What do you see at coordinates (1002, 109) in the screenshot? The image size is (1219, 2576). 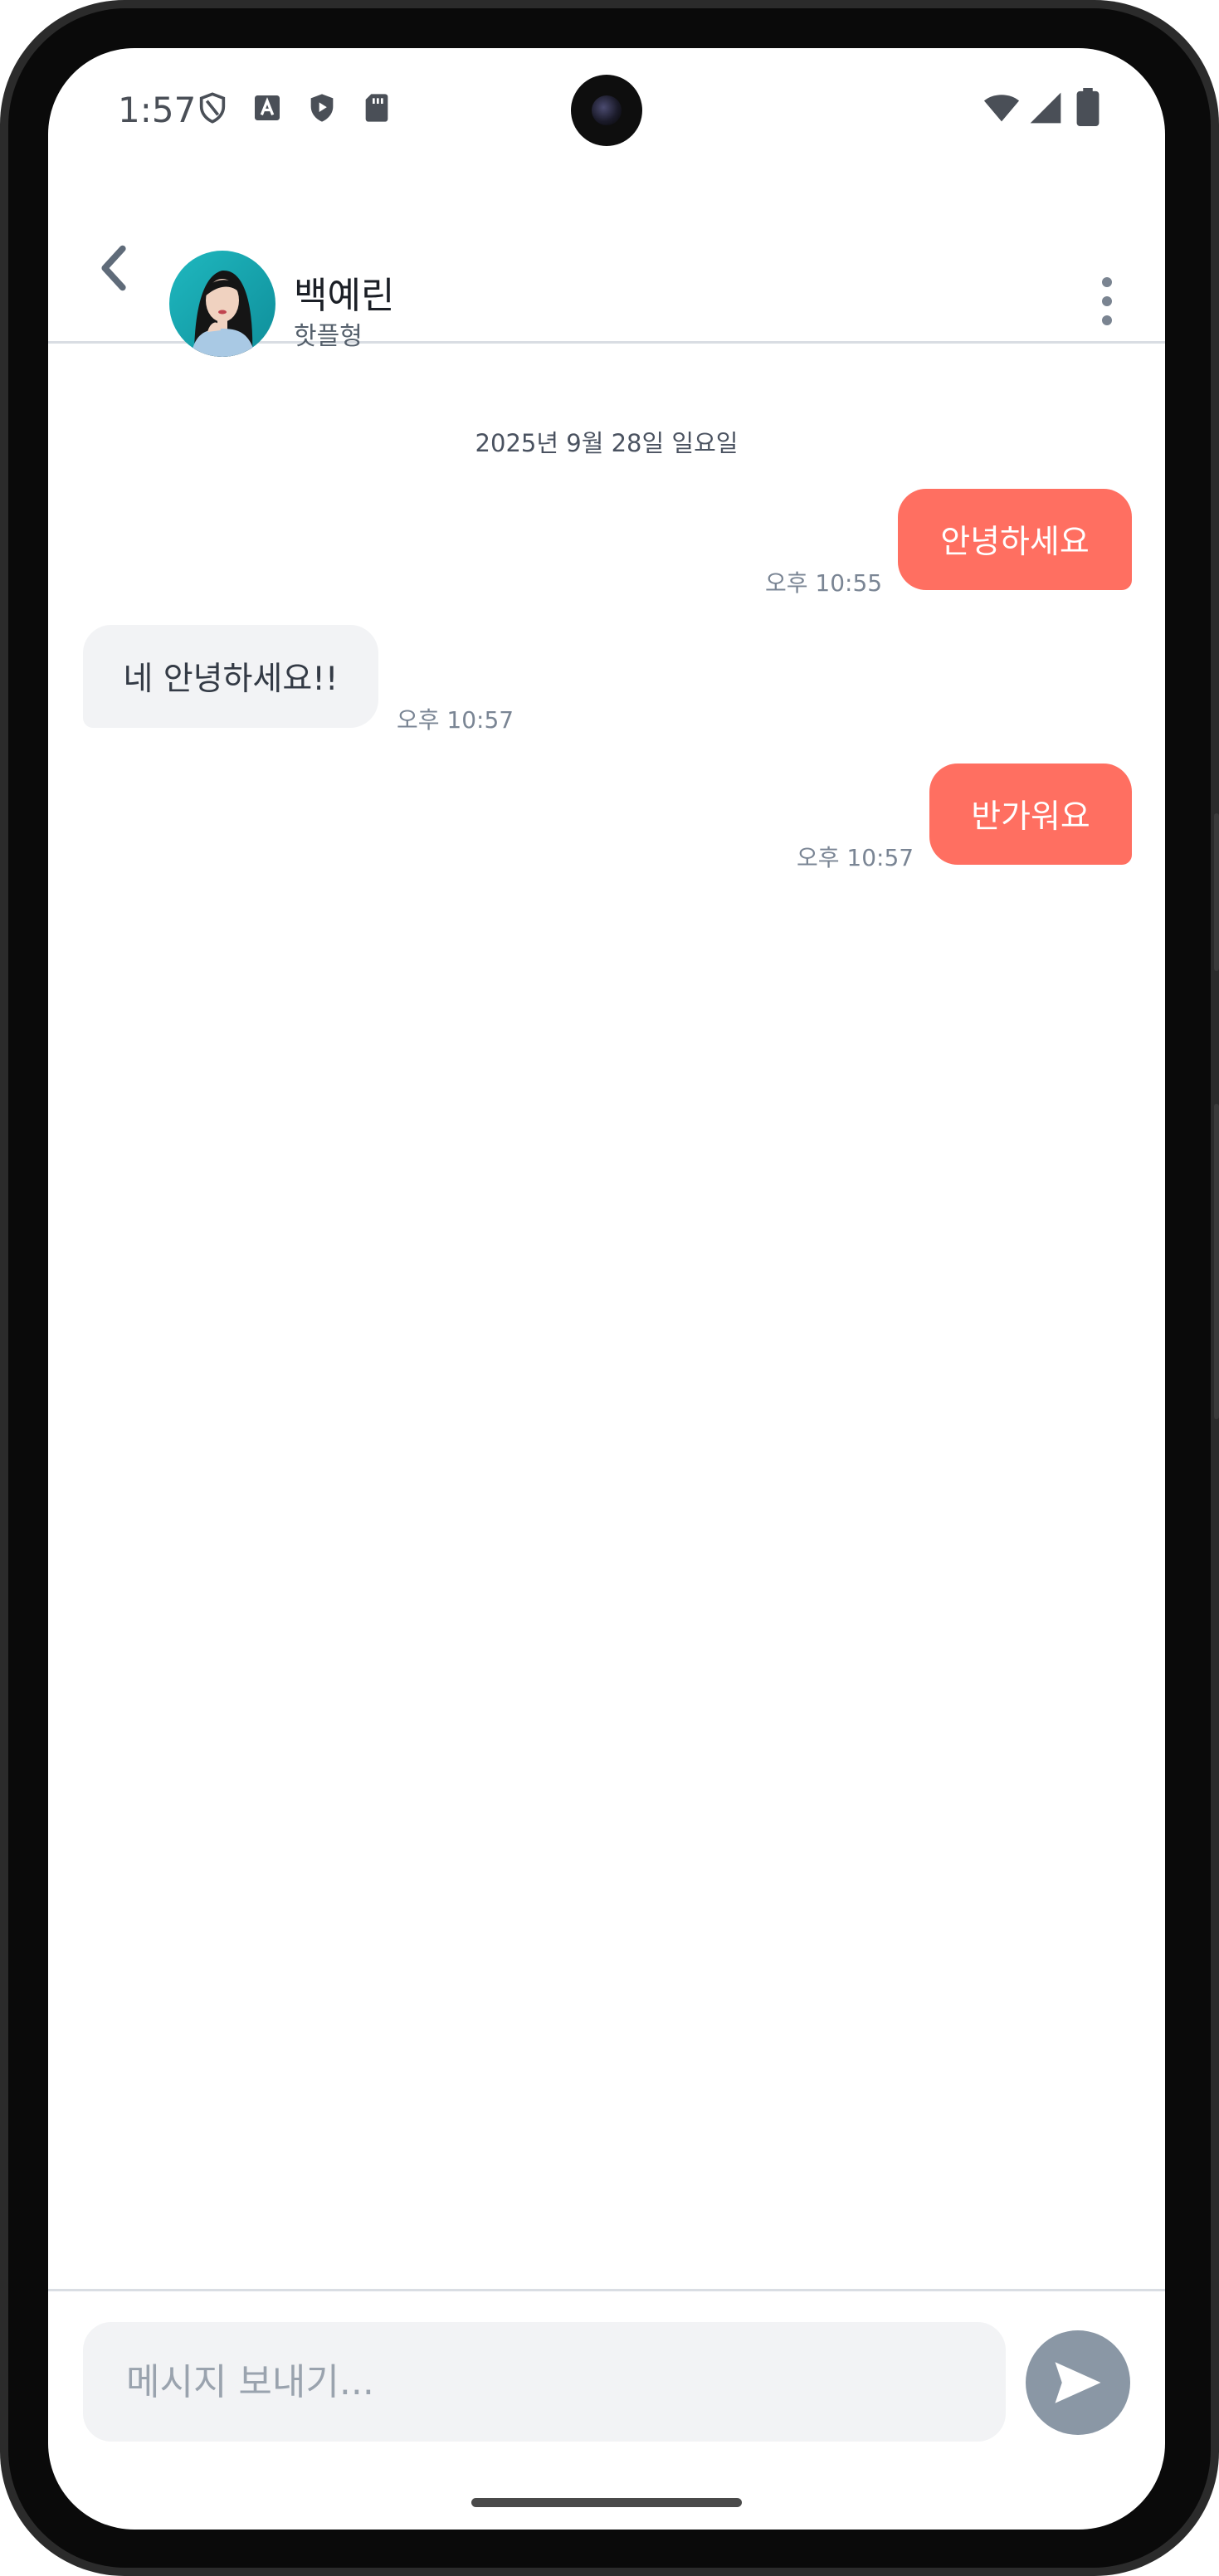 I see `wifi-icon` at bounding box center [1002, 109].